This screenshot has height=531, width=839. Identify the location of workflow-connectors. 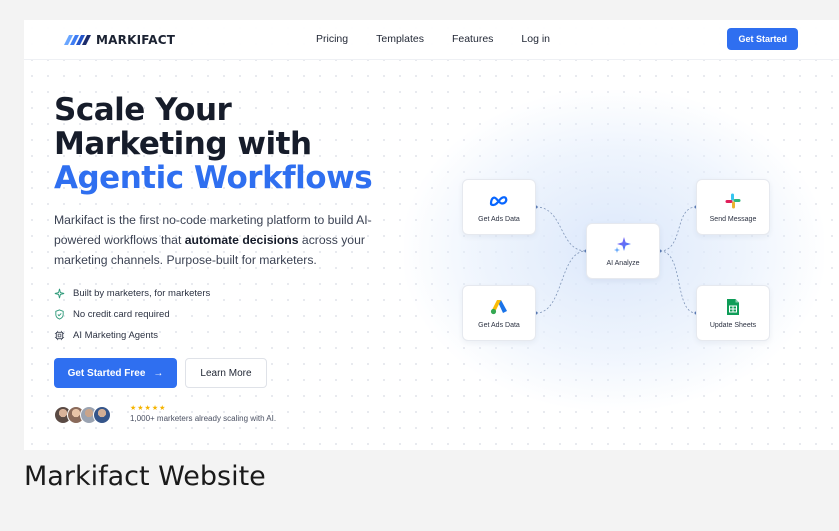
(616, 260).